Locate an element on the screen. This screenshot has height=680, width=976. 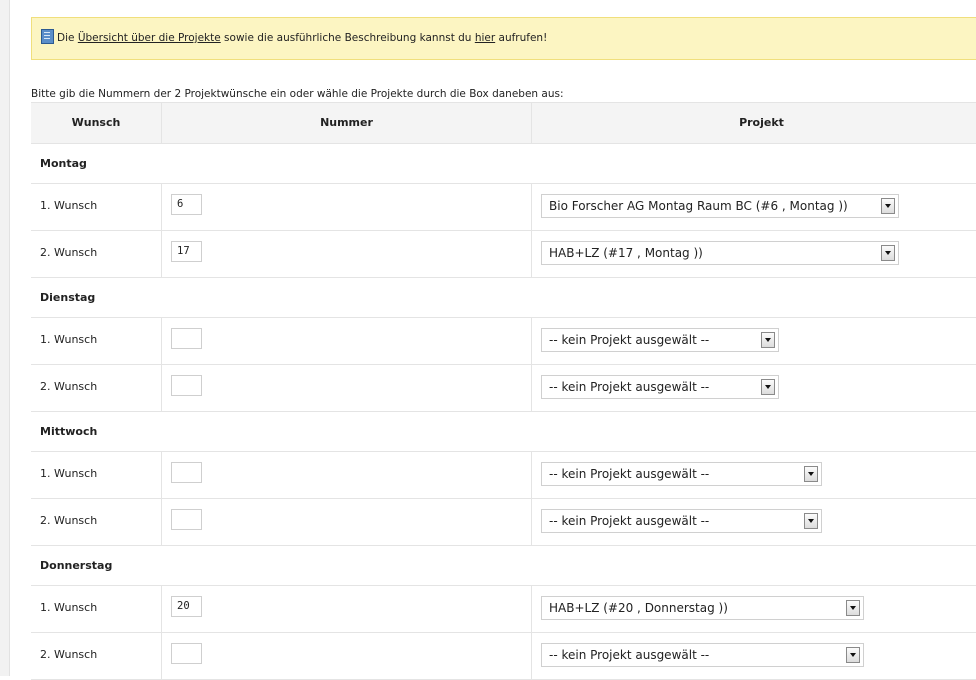
table-header-row: Wunsch Nummer Projekt is located at coordinates (503, 123).